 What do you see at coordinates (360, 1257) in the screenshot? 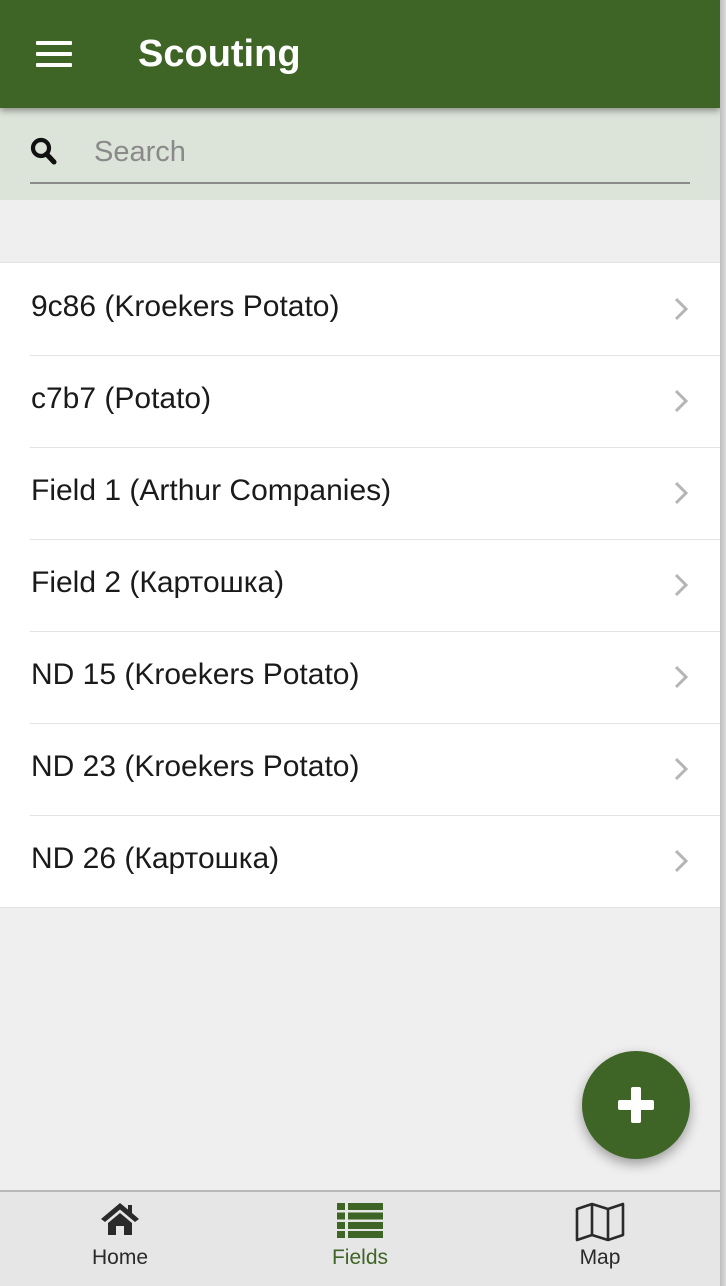
I see `nav-fields-label: Fields` at bounding box center [360, 1257].